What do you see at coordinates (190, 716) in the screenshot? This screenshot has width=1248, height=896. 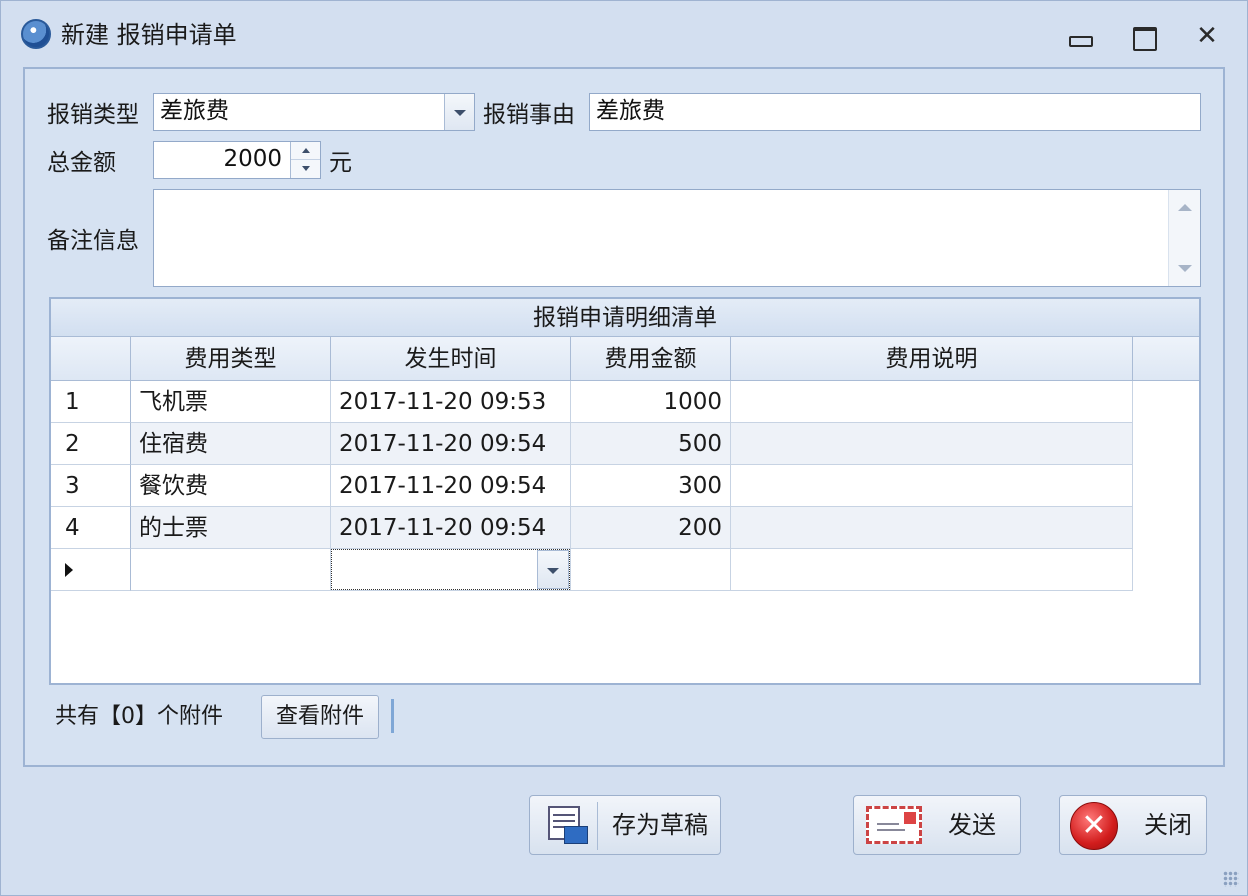 I see `attachment-suffix: 个附件` at bounding box center [190, 716].